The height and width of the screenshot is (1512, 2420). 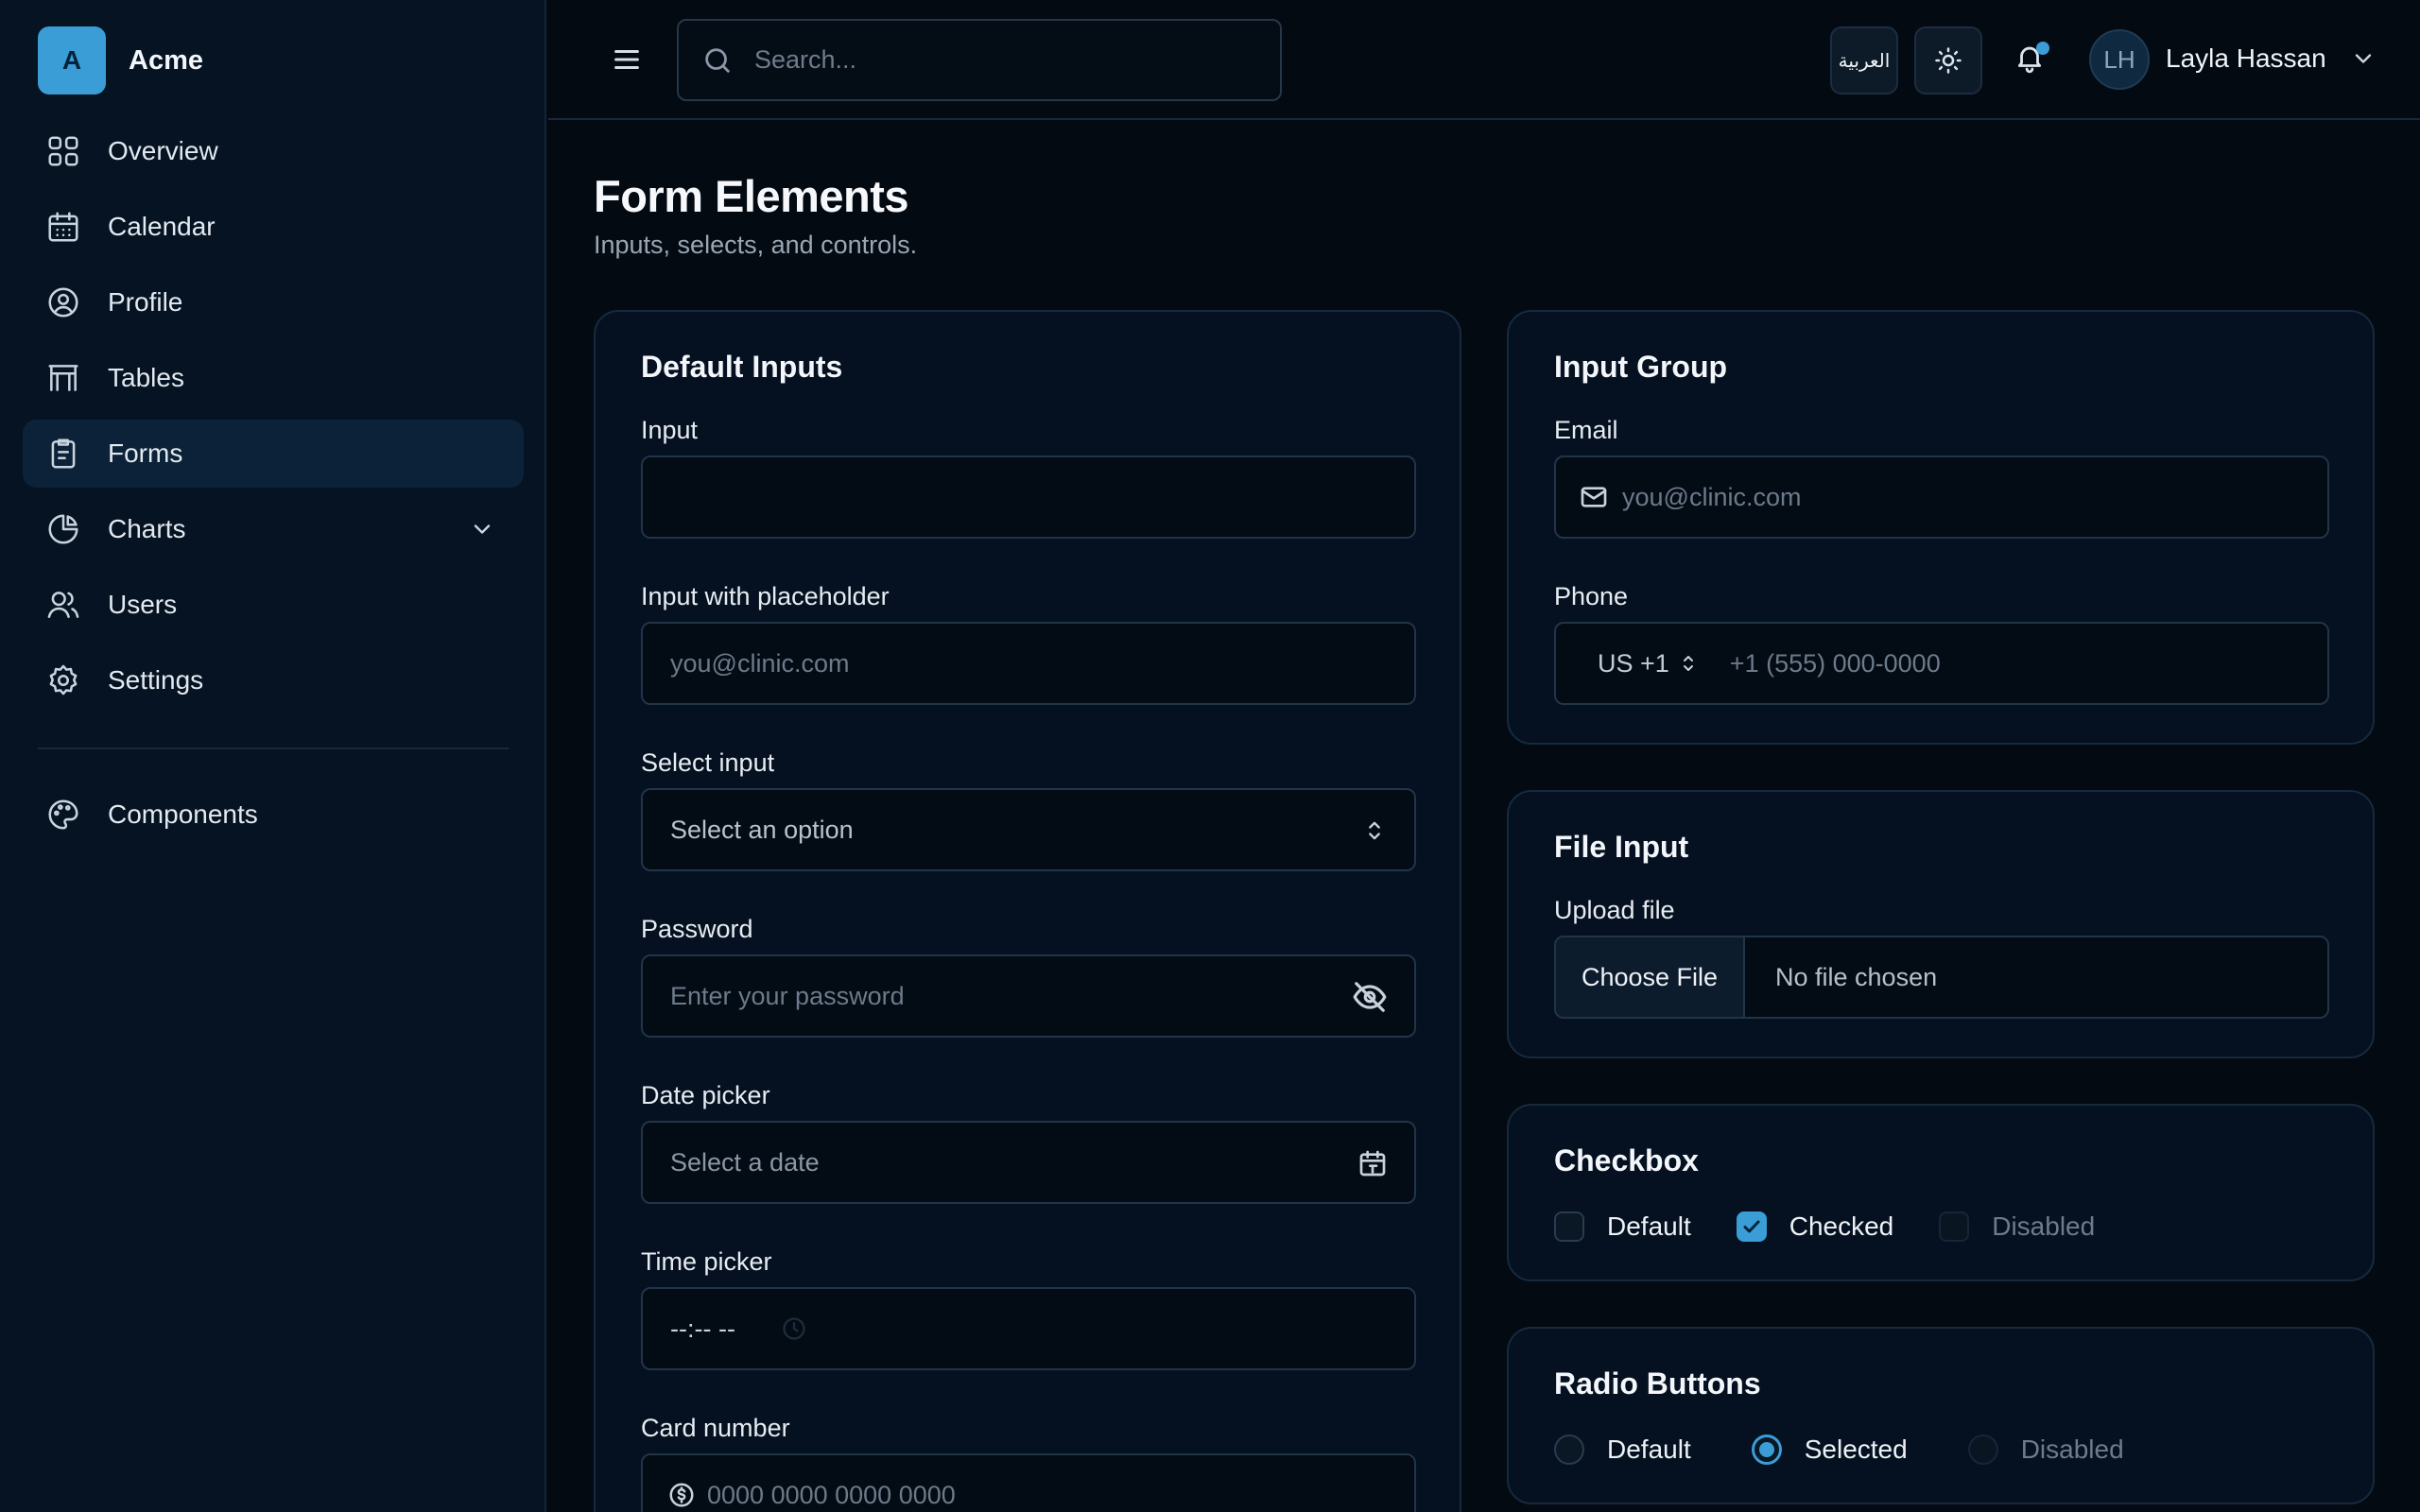 I want to click on avatar: LH, so click(x=2119, y=59).